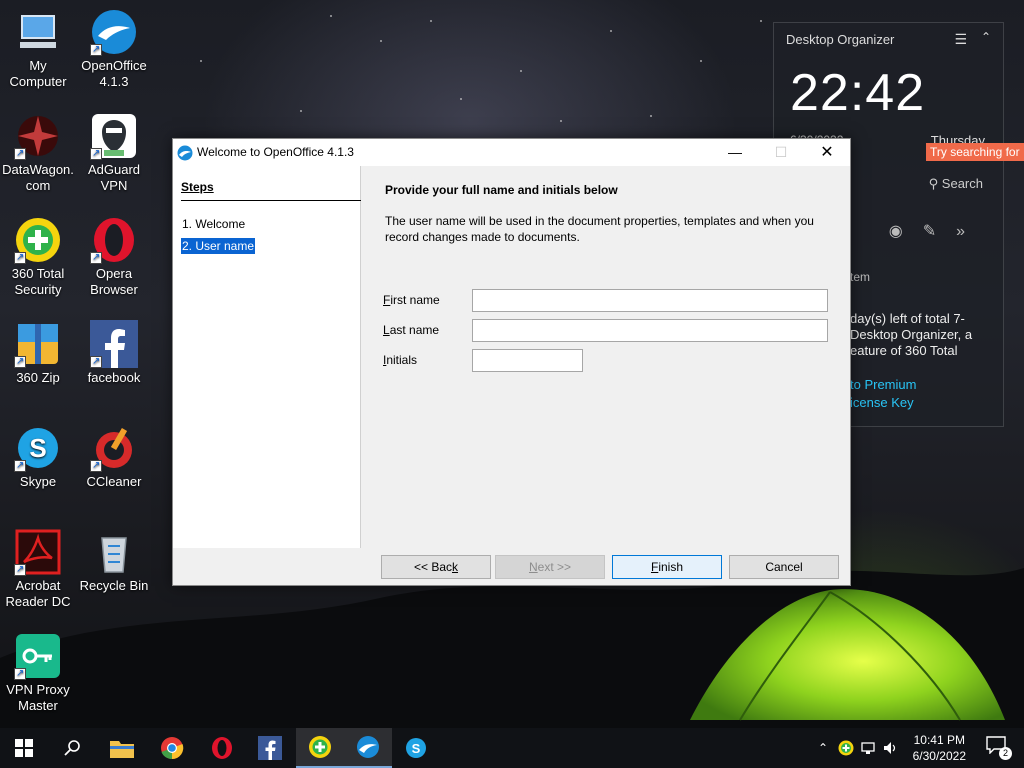  Describe the element at coordinates (172, 748) in the screenshot. I see `taskbar-chrome` at that location.